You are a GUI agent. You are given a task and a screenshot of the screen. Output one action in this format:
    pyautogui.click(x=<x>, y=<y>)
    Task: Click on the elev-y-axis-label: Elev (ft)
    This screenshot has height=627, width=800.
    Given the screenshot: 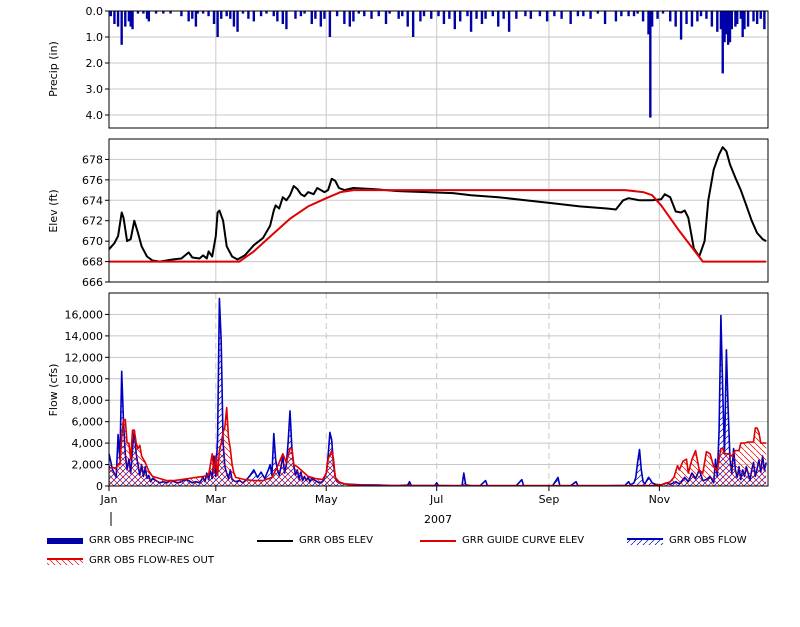 What is the action you would take?
    pyautogui.click(x=53, y=210)
    